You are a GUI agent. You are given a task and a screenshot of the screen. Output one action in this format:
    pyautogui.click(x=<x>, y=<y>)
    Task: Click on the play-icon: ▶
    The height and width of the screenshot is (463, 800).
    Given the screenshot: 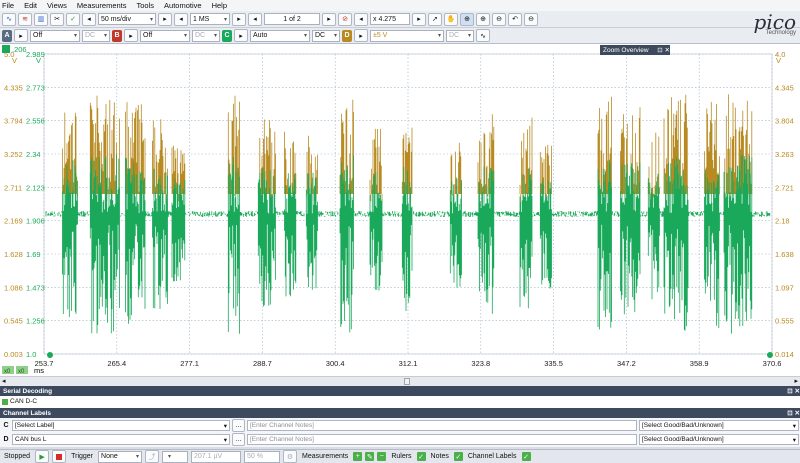 What is the action you would take?
    pyautogui.click(x=42, y=456)
    